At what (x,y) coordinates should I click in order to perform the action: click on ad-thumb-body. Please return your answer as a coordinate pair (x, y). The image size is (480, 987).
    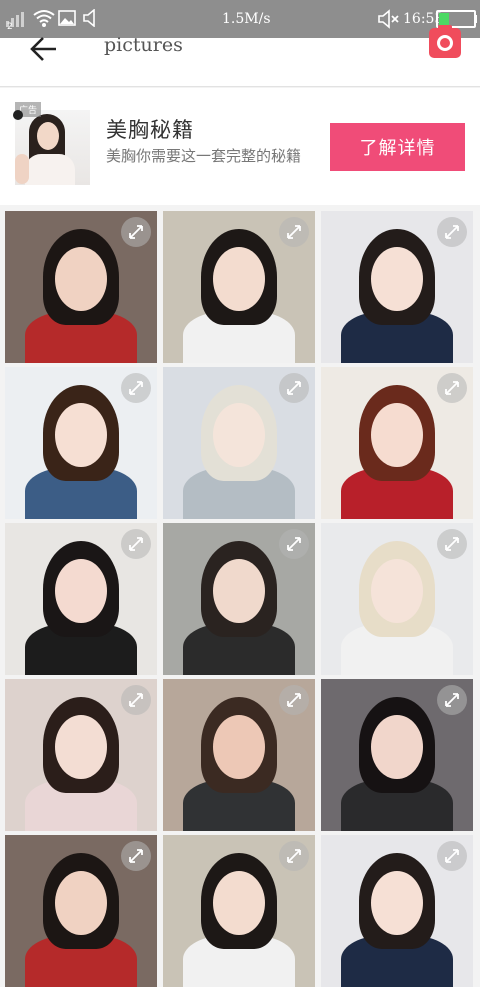
    Looking at the image, I should click on (50, 169).